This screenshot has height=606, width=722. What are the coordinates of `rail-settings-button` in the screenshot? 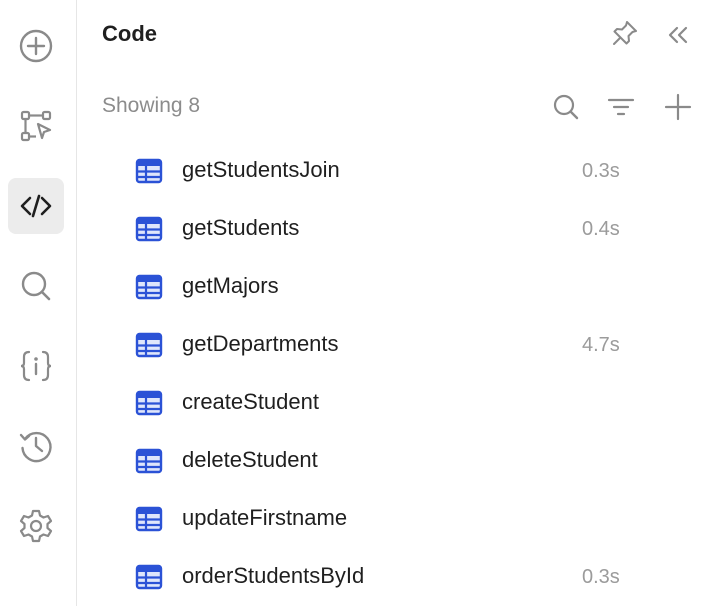 It's located at (36, 526).